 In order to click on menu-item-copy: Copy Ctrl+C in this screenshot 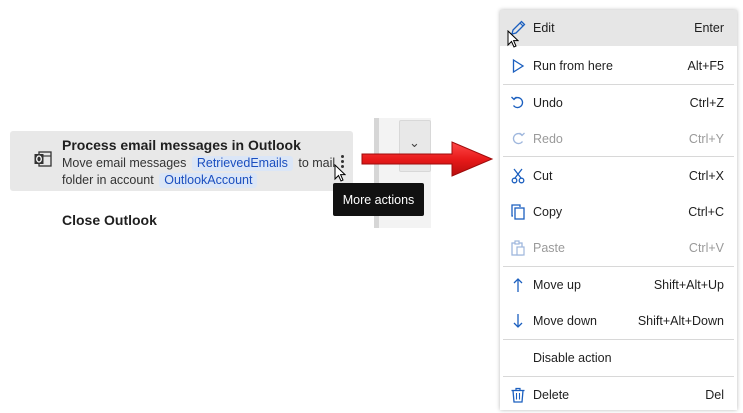, I will do `click(618, 212)`.